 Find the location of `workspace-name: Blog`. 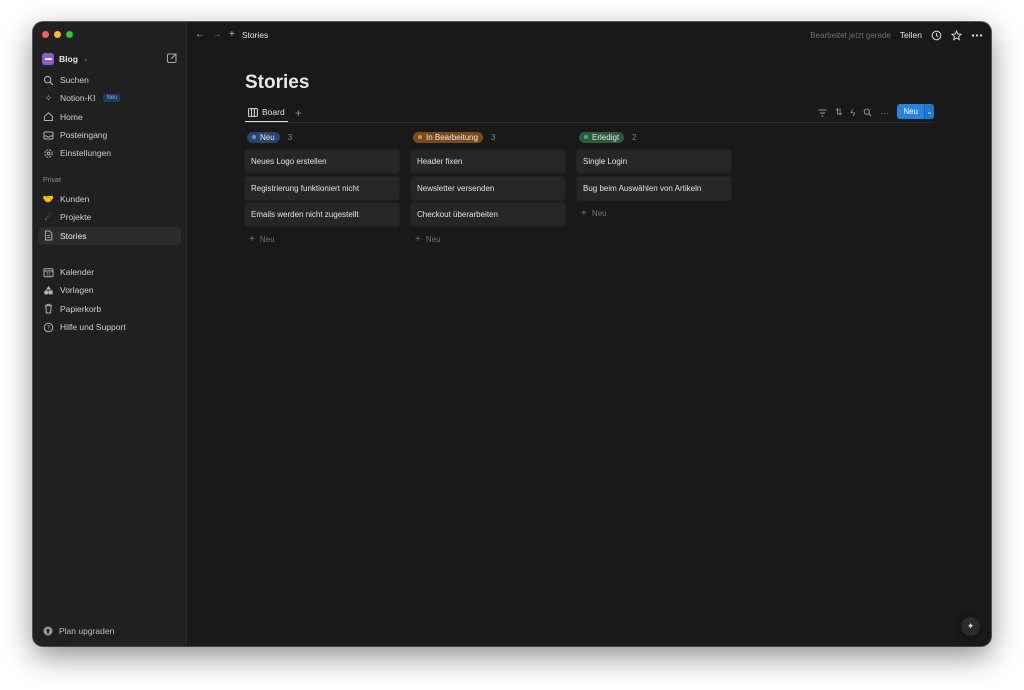

workspace-name: Blog is located at coordinates (68, 59).